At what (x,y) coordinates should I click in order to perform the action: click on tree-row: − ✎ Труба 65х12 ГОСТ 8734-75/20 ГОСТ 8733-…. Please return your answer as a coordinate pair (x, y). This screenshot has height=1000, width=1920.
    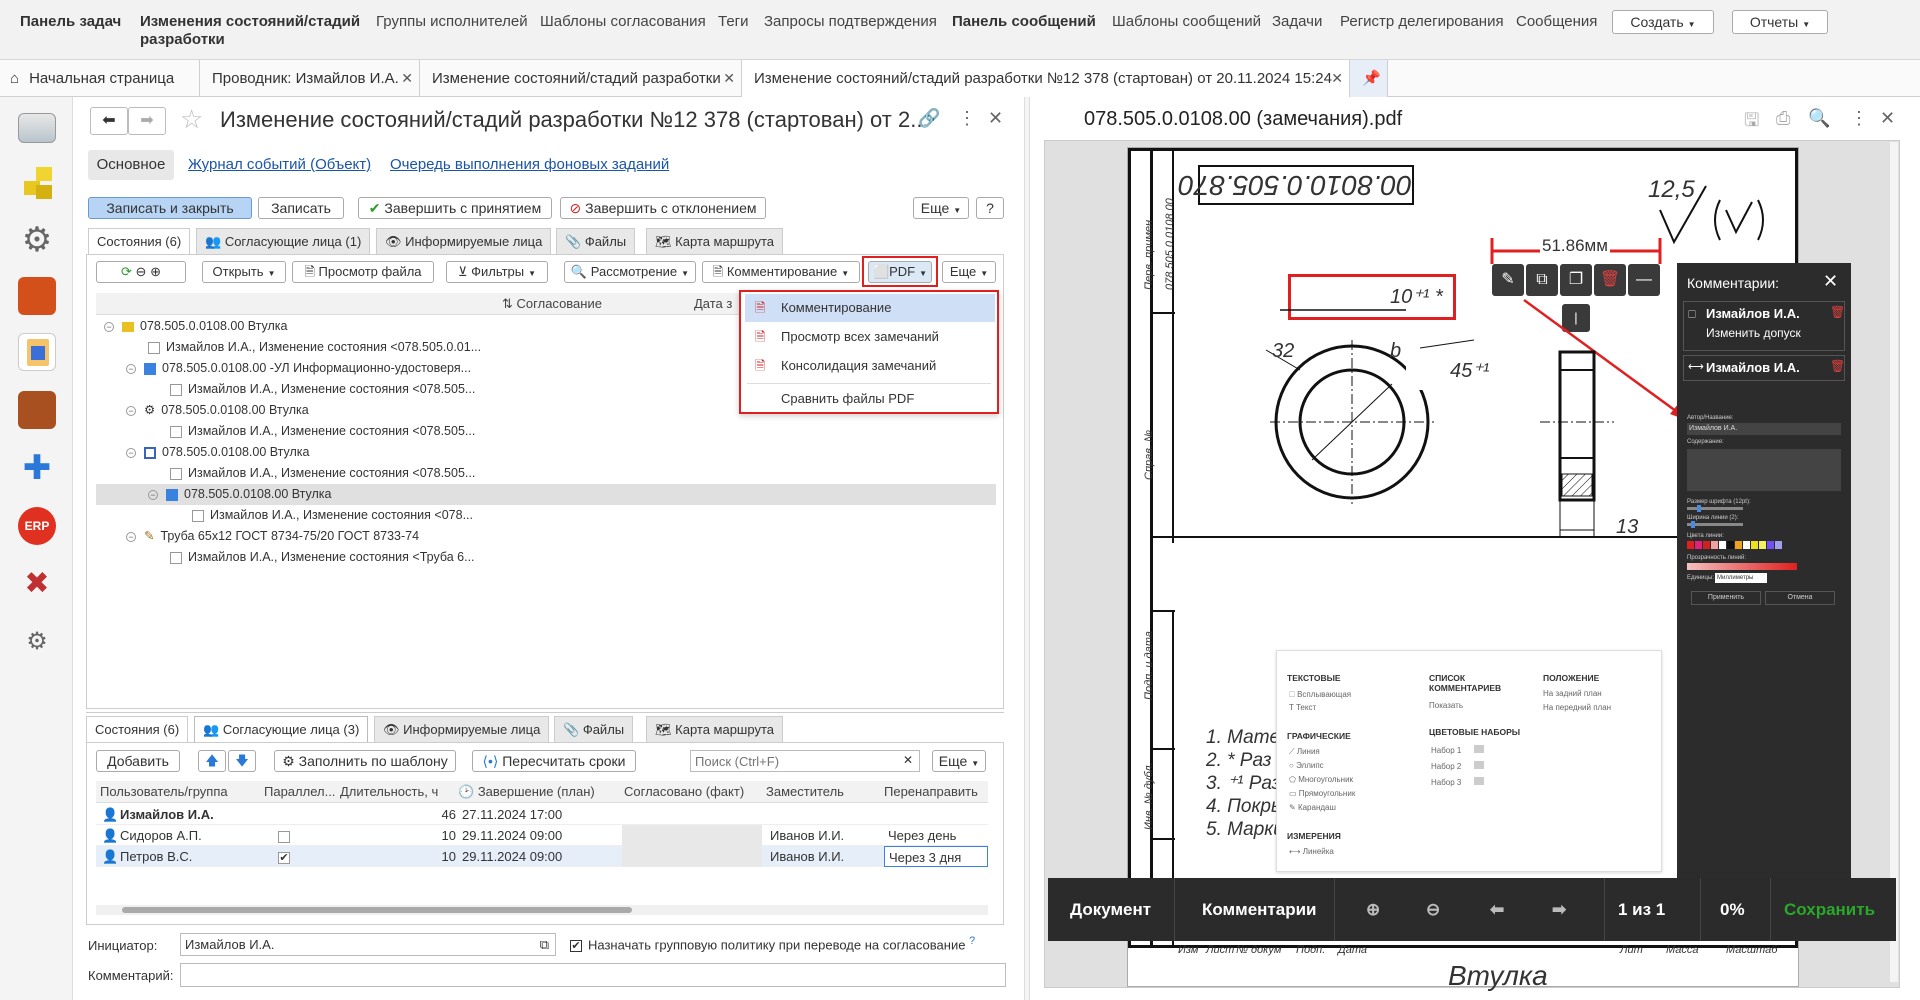
    Looking at the image, I should click on (546, 536).